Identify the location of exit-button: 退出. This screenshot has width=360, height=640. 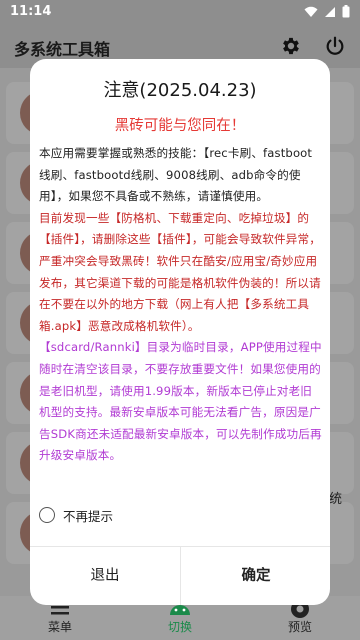
(105, 576).